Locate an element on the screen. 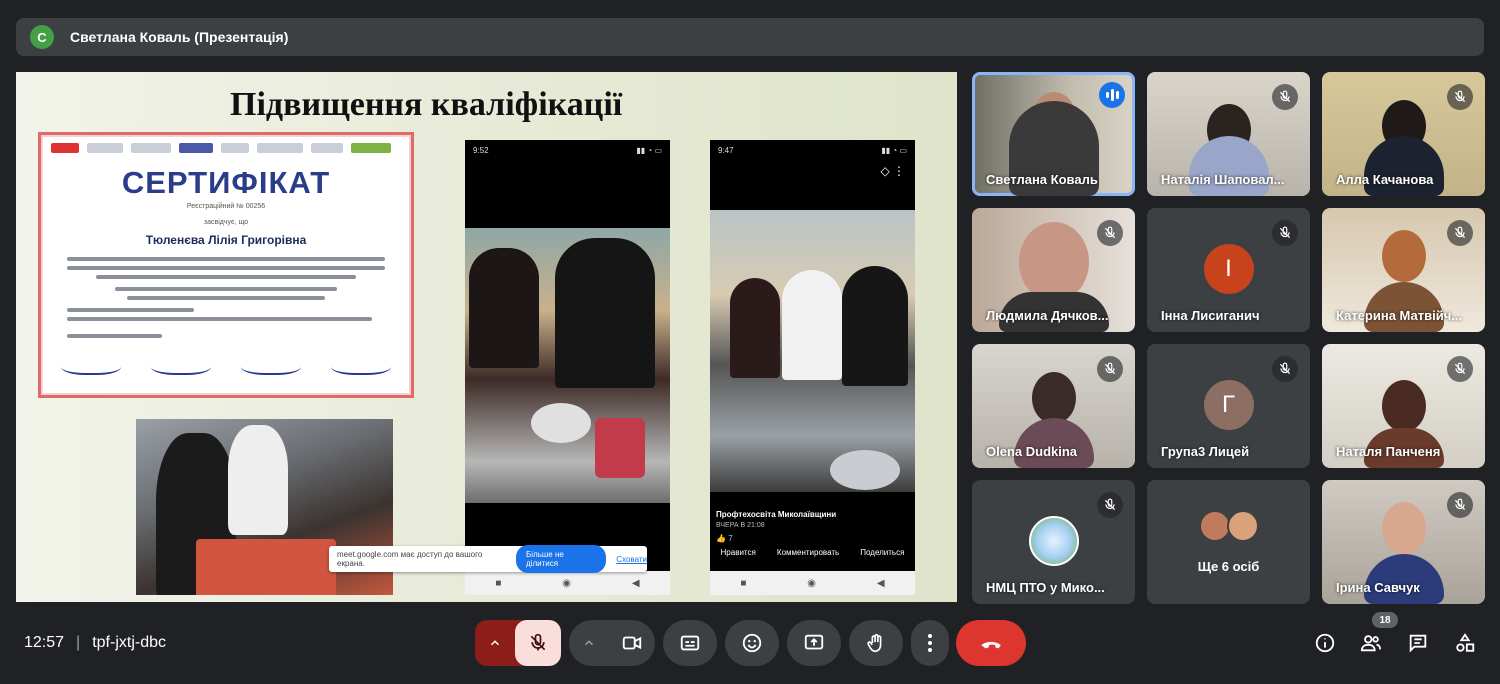 The height and width of the screenshot is (684, 1500). participant-tile: Алла Качанова is located at coordinates (1403, 134).